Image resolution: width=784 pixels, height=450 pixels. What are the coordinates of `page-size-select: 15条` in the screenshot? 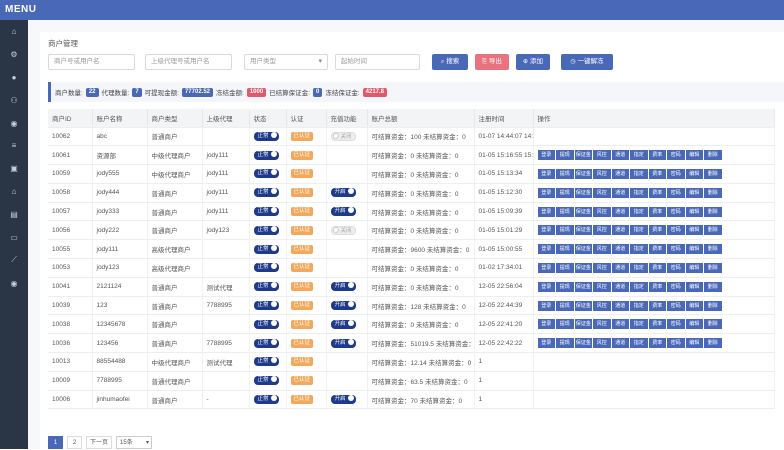 It's located at (134, 442).